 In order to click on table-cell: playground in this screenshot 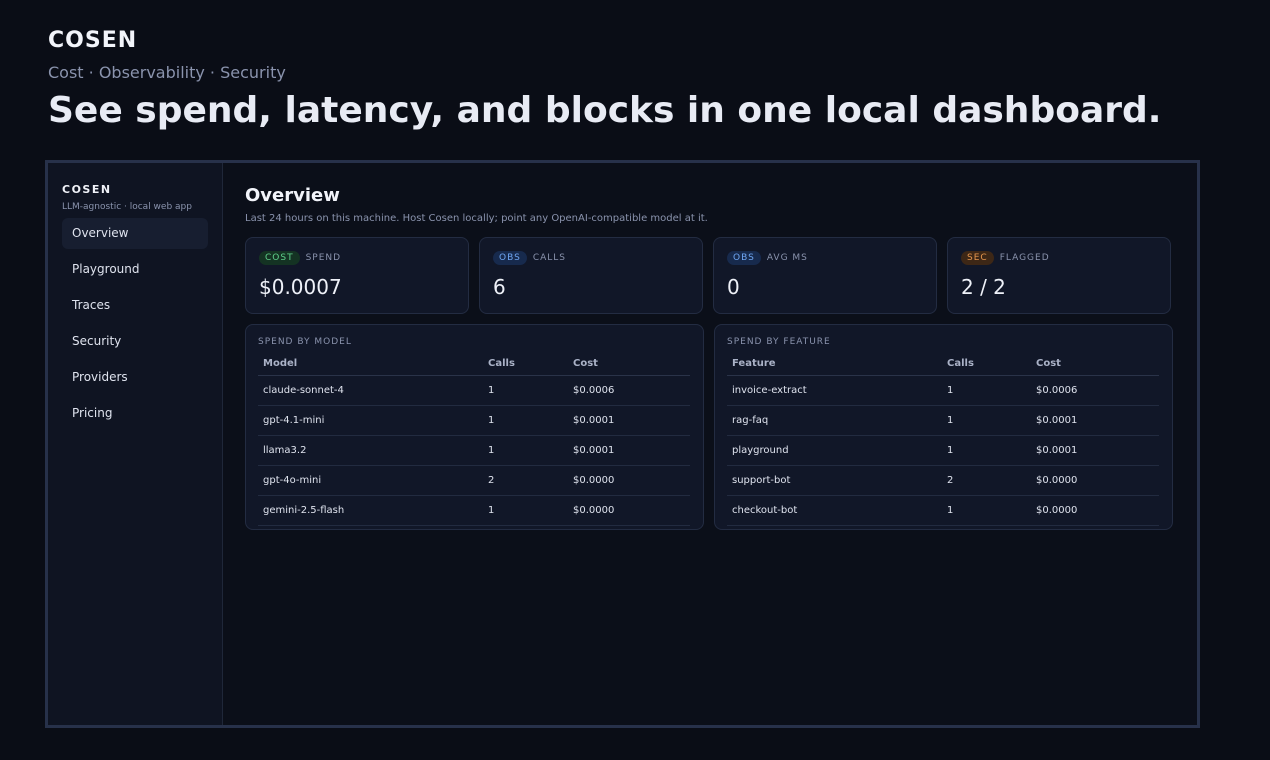, I will do `click(834, 450)`.